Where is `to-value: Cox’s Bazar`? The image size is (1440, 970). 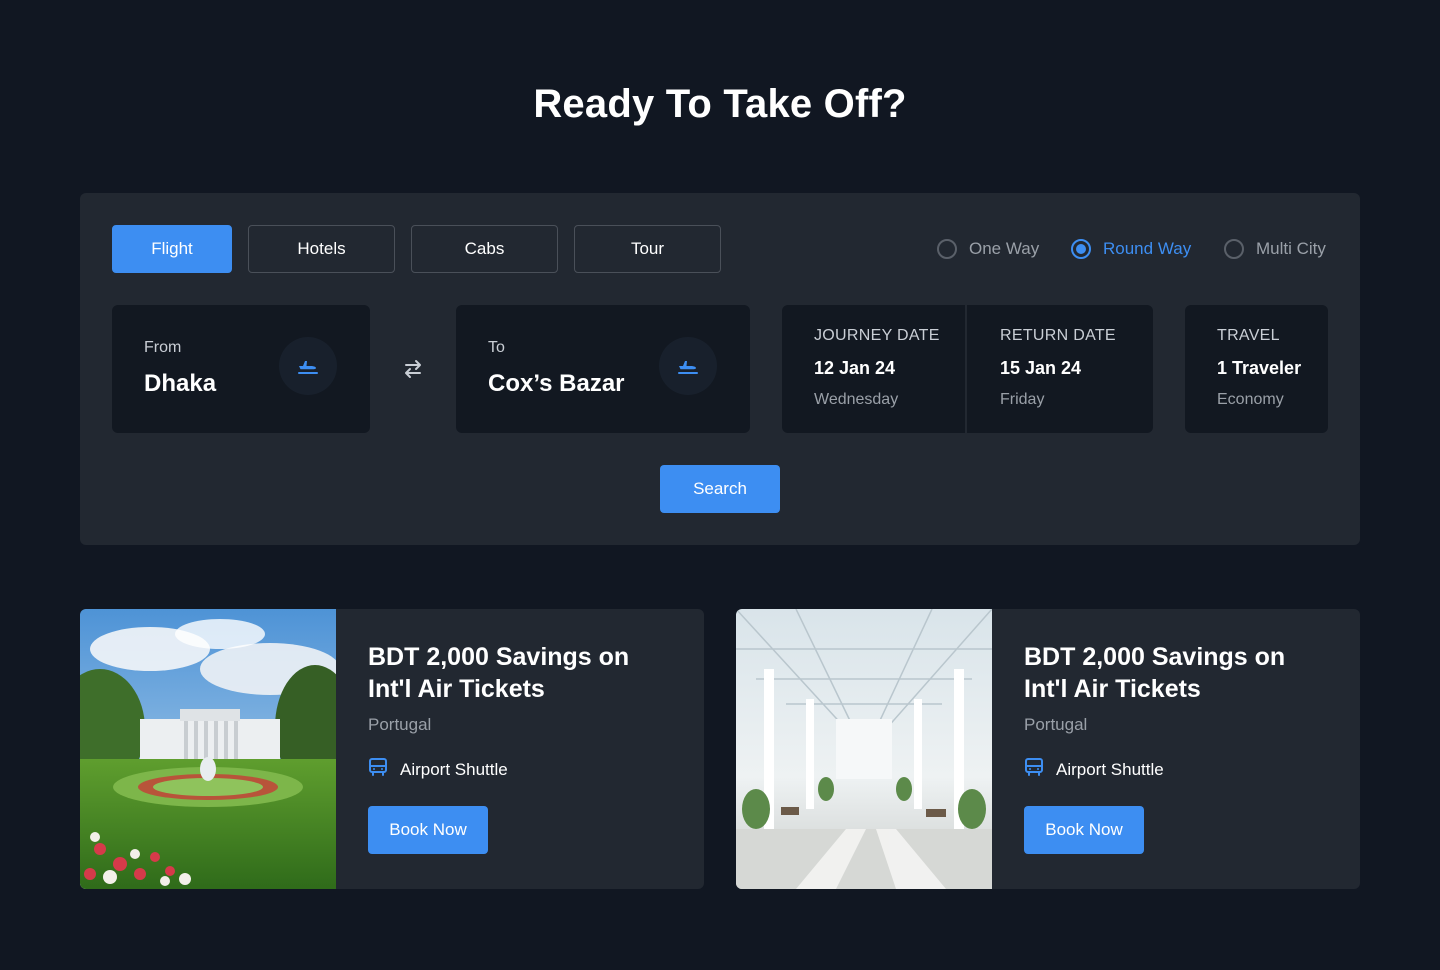
to-value: Cox’s Bazar is located at coordinates (556, 384).